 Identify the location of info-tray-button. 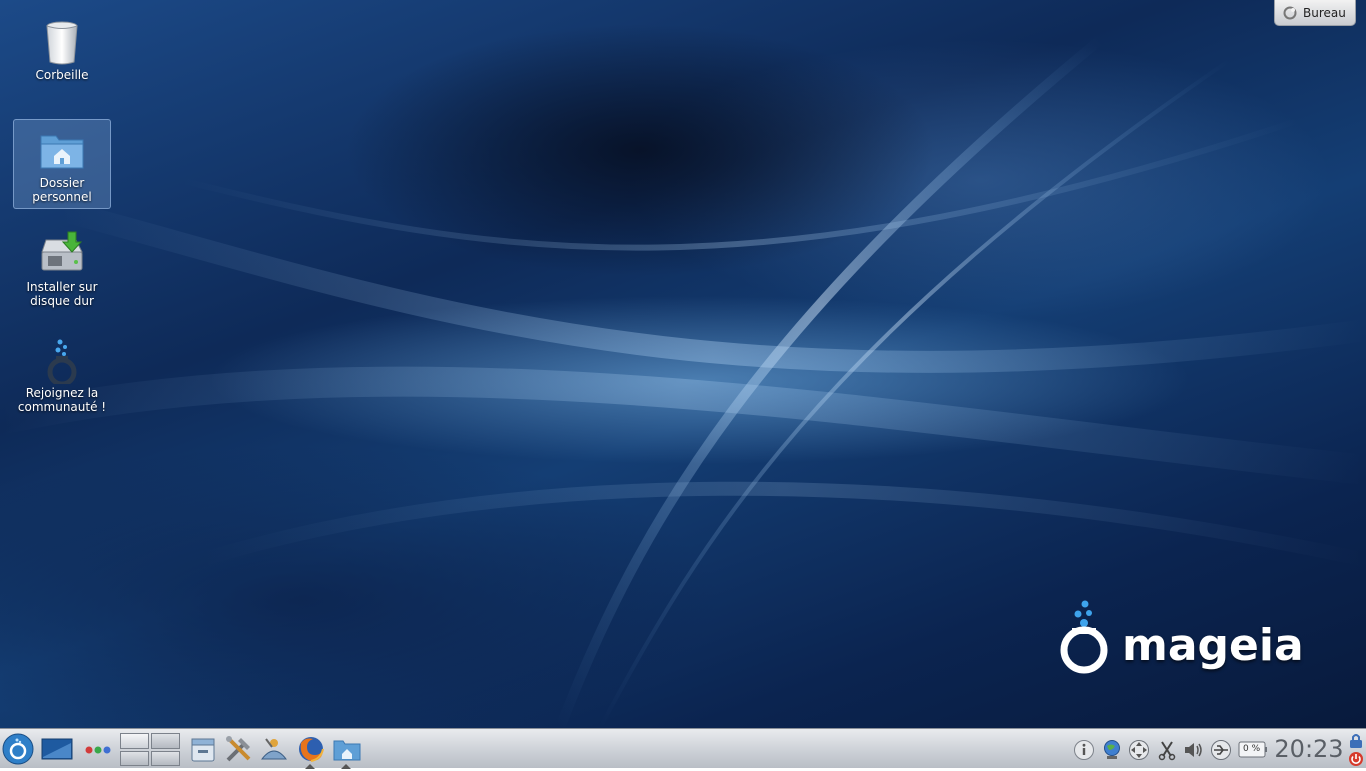
(1084, 750).